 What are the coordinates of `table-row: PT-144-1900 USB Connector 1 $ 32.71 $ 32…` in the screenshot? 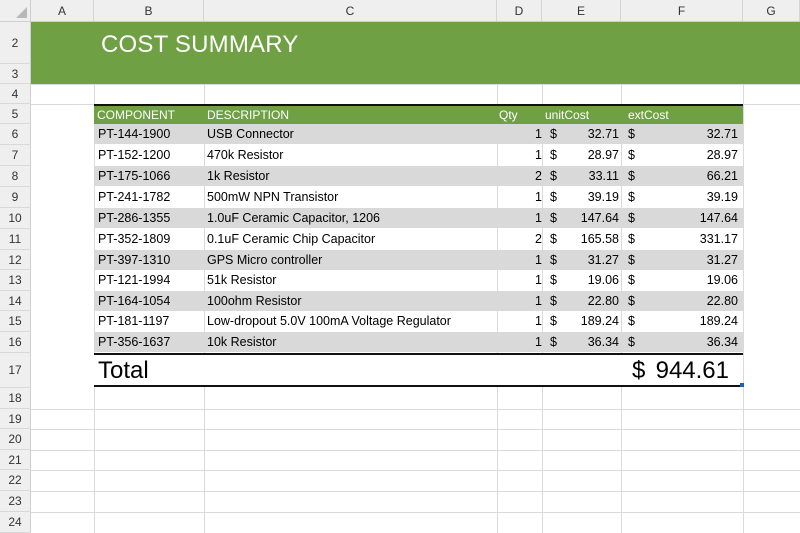 It's located at (418, 134).